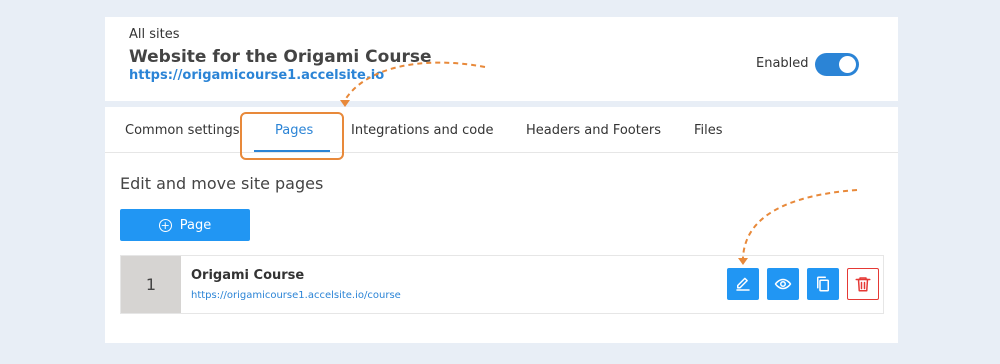 The image size is (1000, 364). What do you see at coordinates (782, 63) in the screenshot?
I see `enabled-label: Enabled` at bounding box center [782, 63].